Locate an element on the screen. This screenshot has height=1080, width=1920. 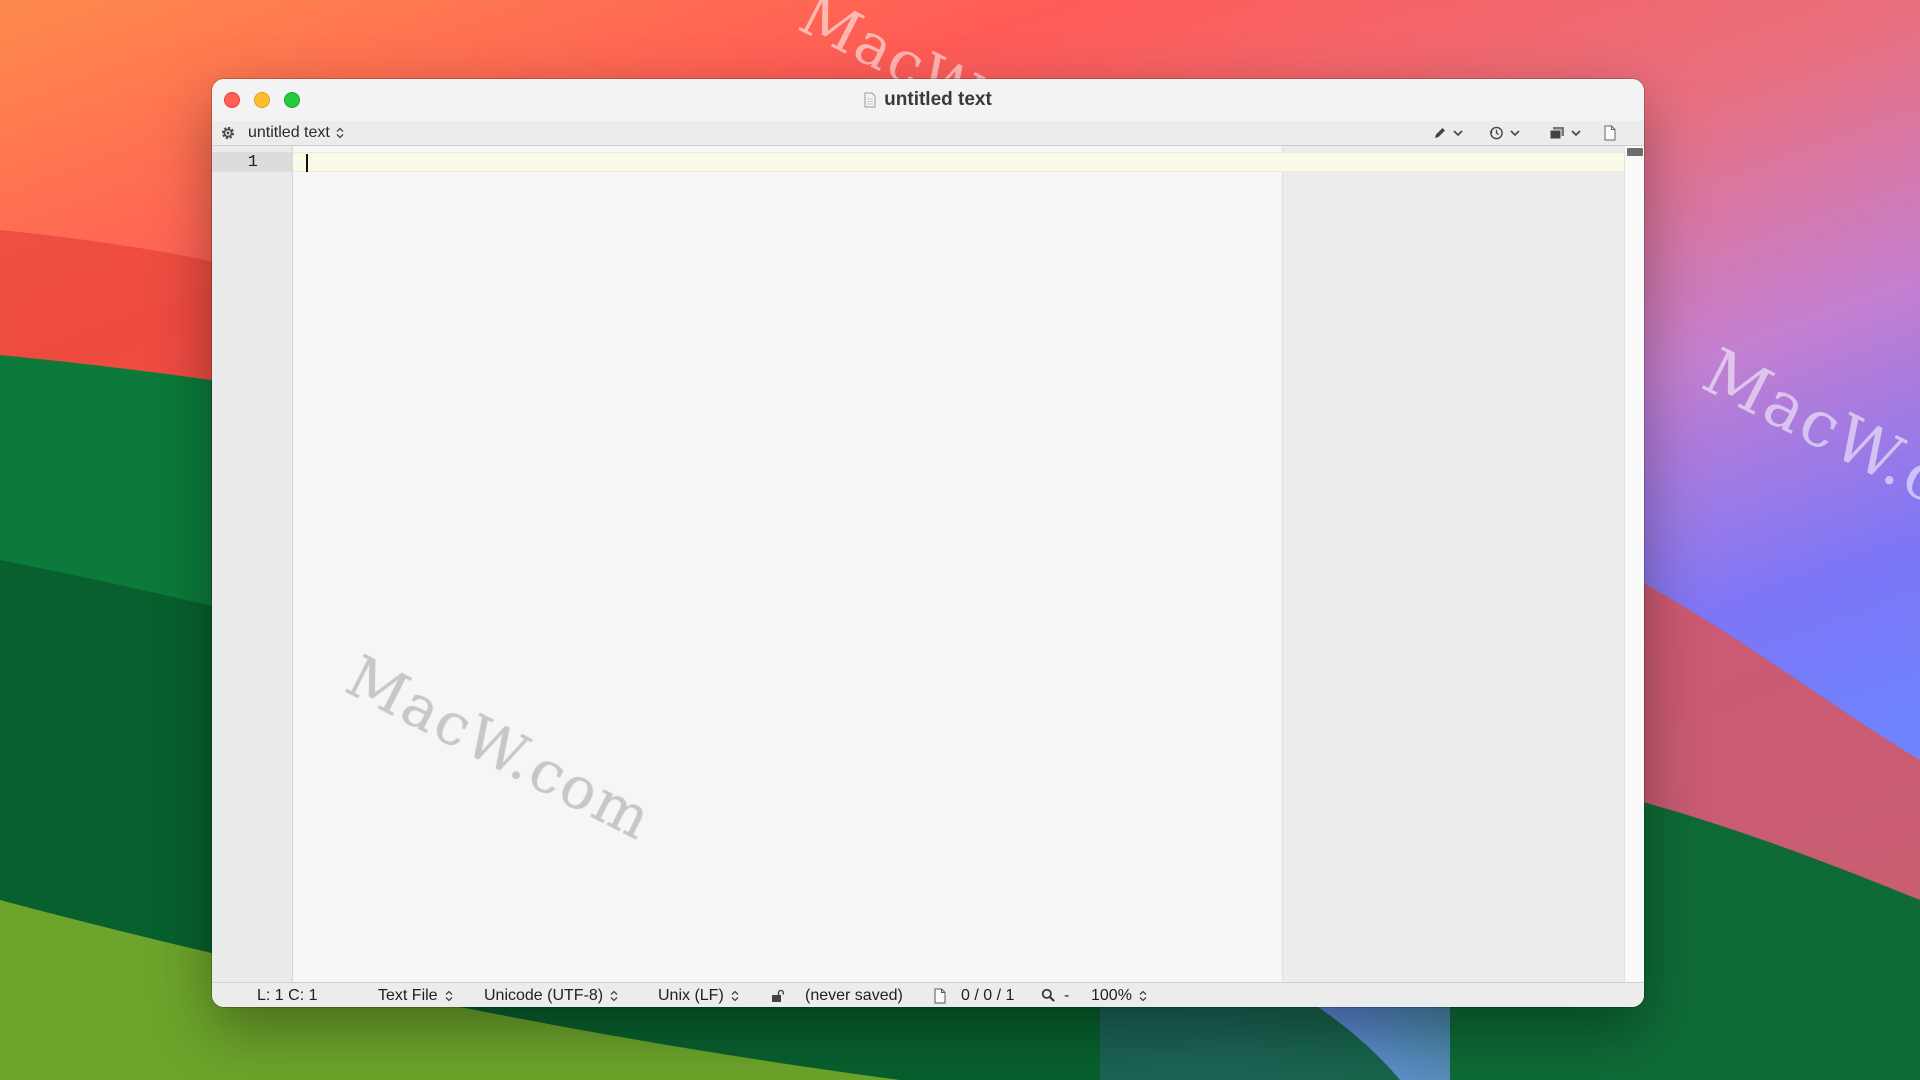
markers-menu is located at coordinates (1448, 133).